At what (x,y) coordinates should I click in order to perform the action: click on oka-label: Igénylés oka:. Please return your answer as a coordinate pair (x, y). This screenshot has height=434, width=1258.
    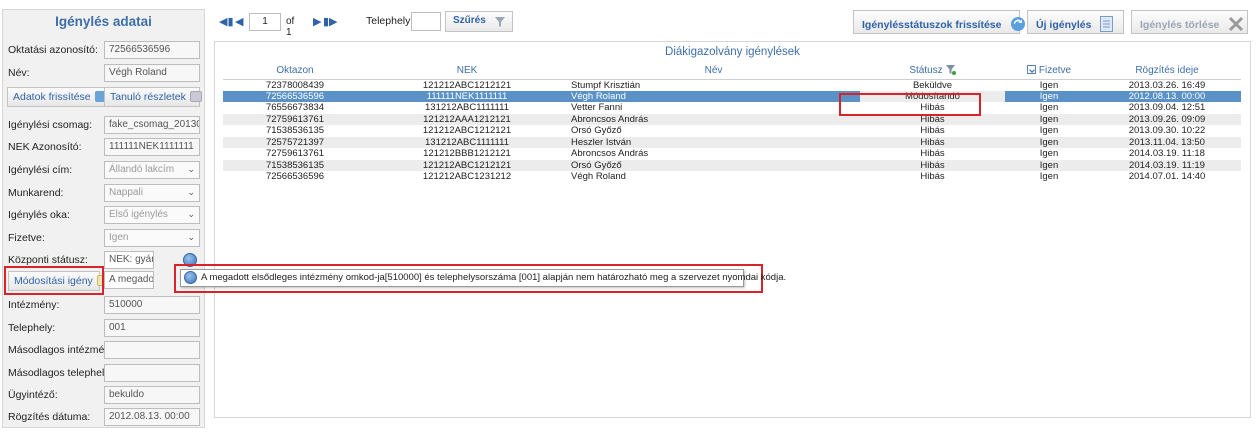
    Looking at the image, I should click on (39, 215).